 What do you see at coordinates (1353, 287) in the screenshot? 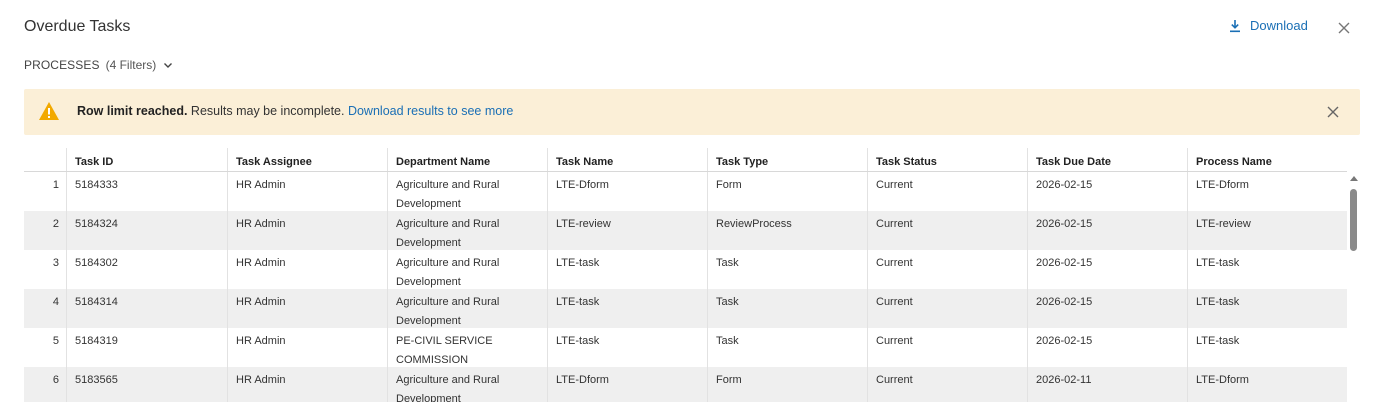
I see `vertical-scrollbar` at bounding box center [1353, 287].